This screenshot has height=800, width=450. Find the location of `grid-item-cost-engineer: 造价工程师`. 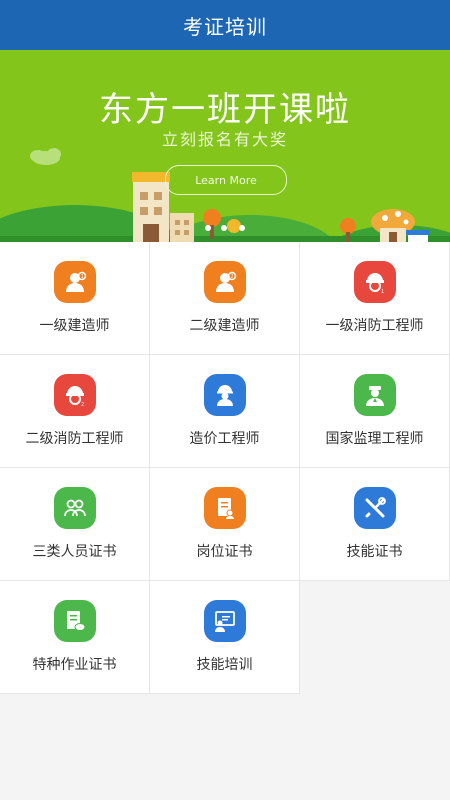

grid-item-cost-engineer: 造价工程师 is located at coordinates (225, 411).